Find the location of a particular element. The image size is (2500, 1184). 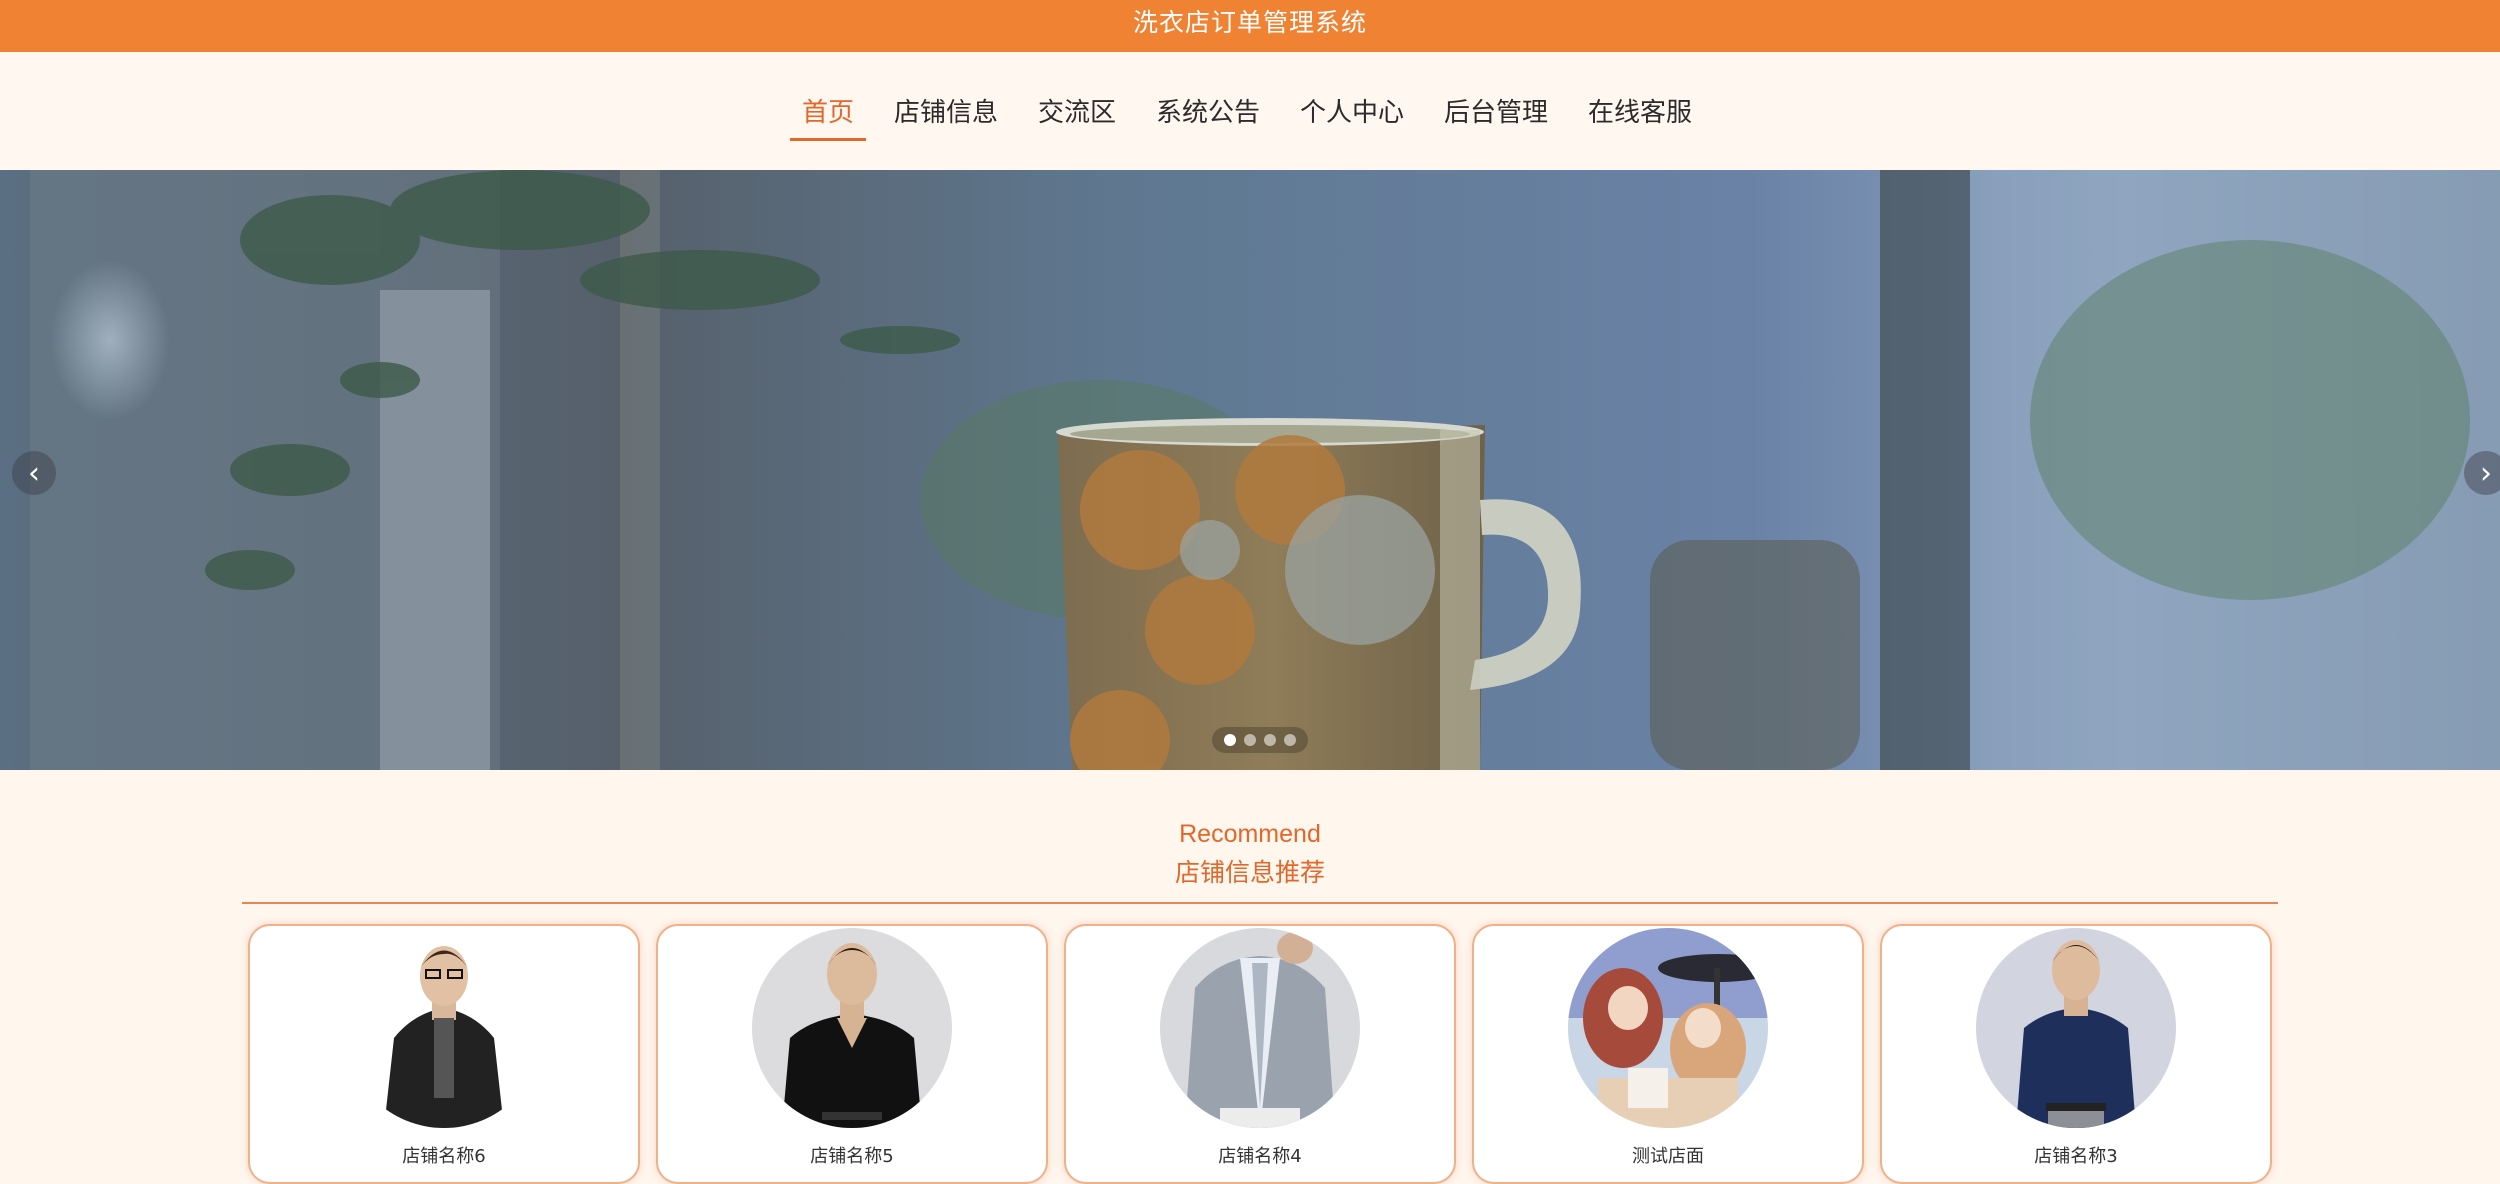

nav-item-online-service: 在线客服 is located at coordinates (1640, 114).